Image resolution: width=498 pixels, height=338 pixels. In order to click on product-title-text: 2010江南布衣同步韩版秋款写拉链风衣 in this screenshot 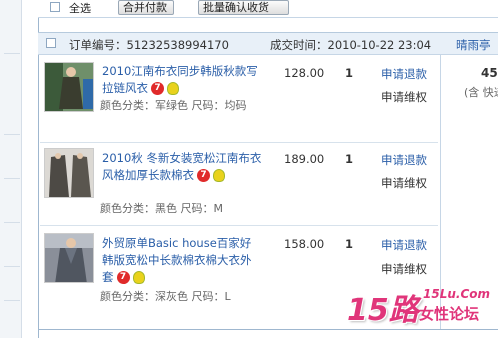, I will do `click(180, 79)`.